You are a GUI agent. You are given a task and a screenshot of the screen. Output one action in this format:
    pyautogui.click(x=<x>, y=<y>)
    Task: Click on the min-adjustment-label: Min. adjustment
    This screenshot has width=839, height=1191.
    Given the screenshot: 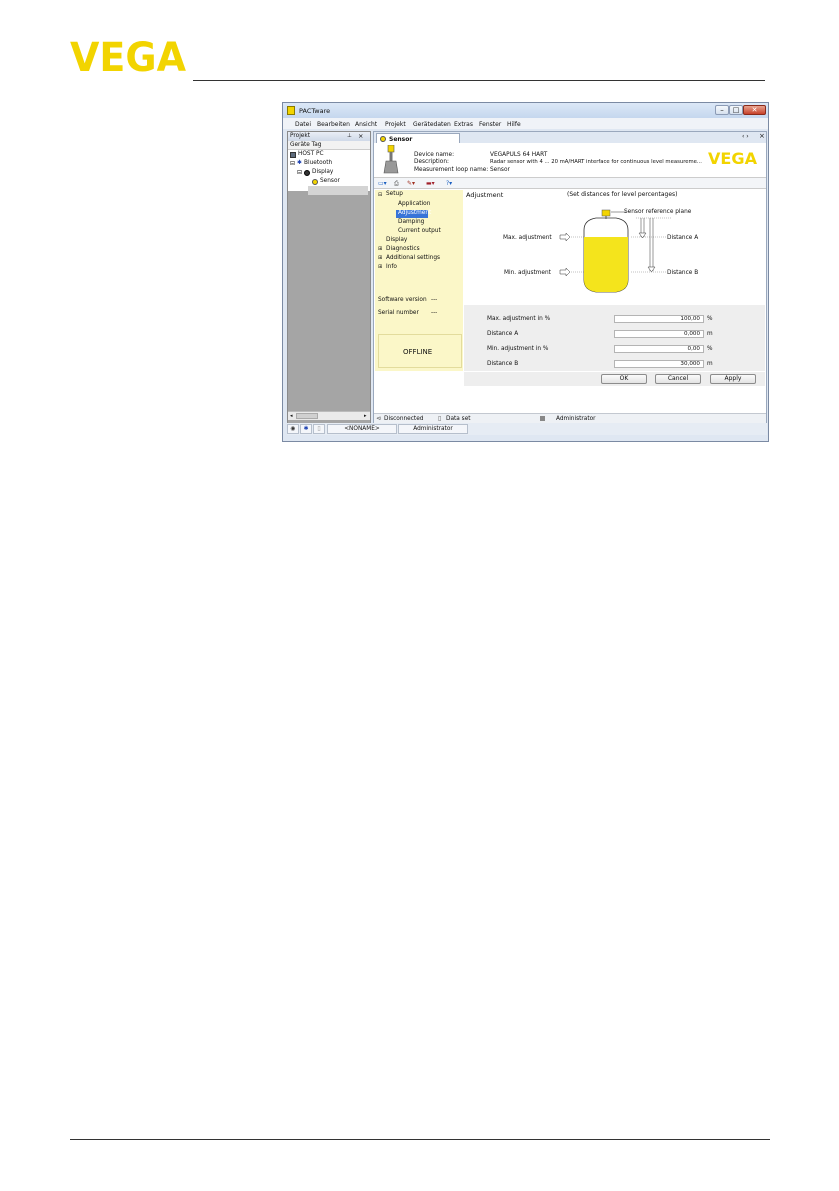 What is the action you would take?
    pyautogui.click(x=528, y=273)
    